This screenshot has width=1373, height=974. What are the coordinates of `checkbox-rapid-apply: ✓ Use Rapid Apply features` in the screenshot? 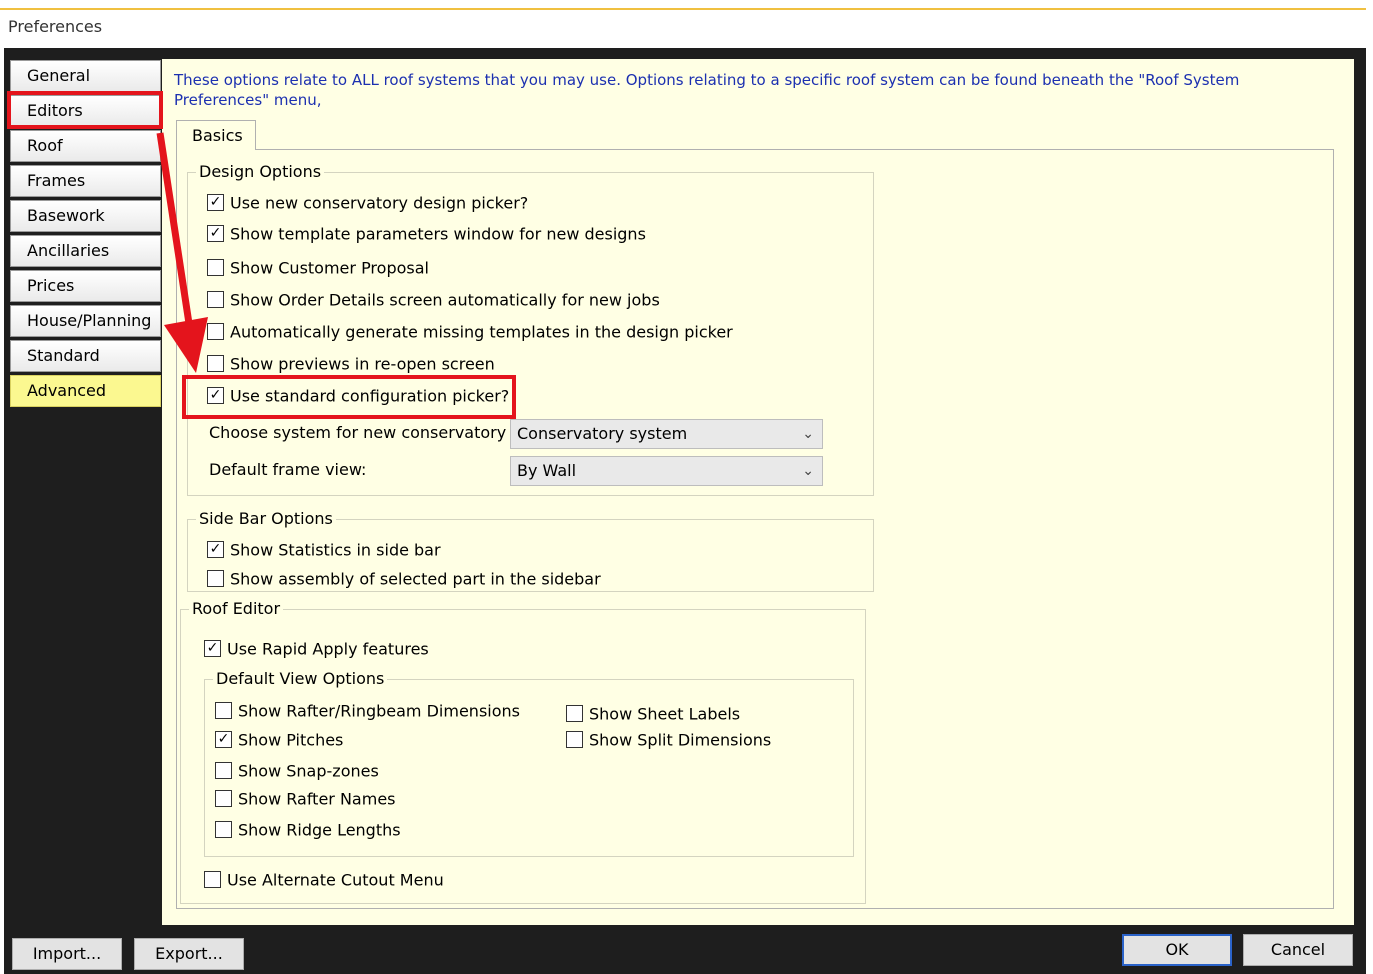 It's located at (316, 649).